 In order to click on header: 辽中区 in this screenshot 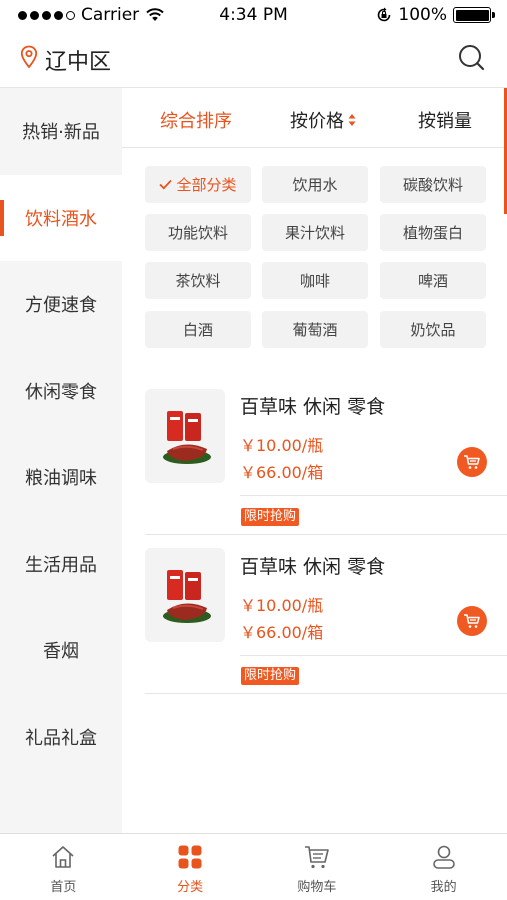, I will do `click(253, 59)`.